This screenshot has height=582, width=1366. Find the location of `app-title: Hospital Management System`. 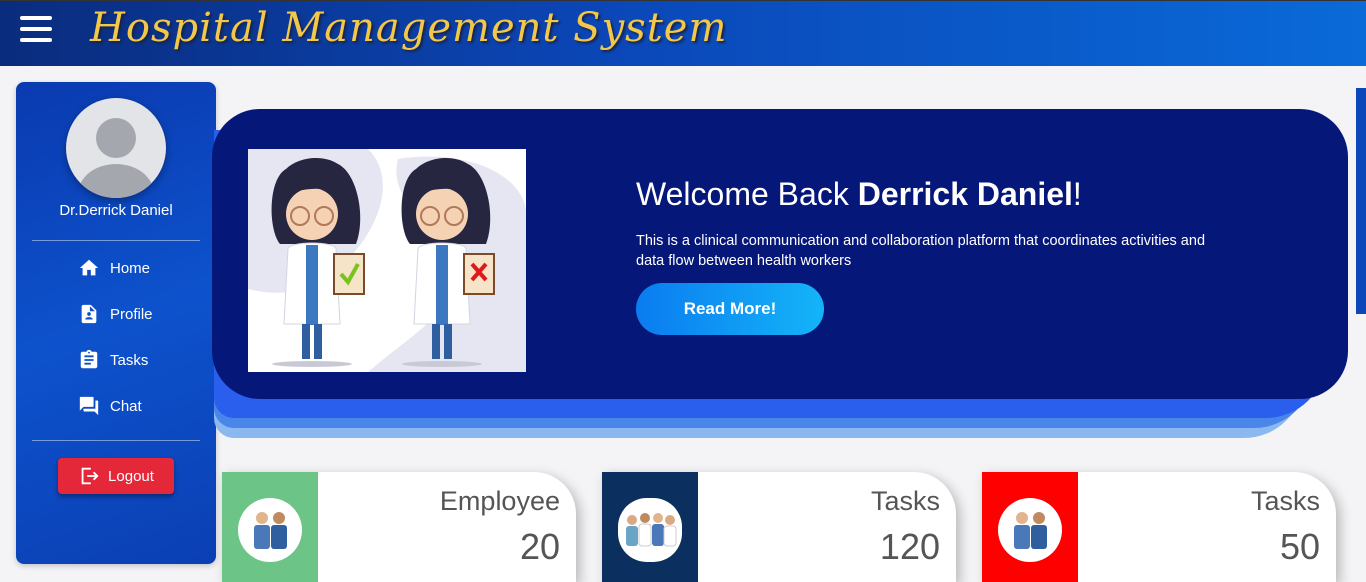

app-title: Hospital Management System is located at coordinates (409, 28).